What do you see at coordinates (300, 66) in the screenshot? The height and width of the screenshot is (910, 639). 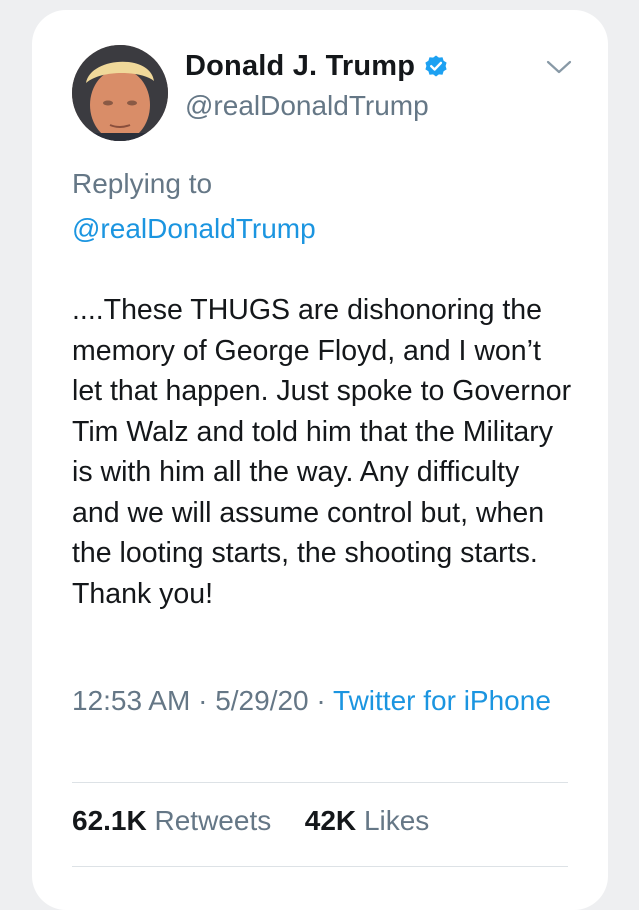 I see `display-name: Donald J. Trump` at bounding box center [300, 66].